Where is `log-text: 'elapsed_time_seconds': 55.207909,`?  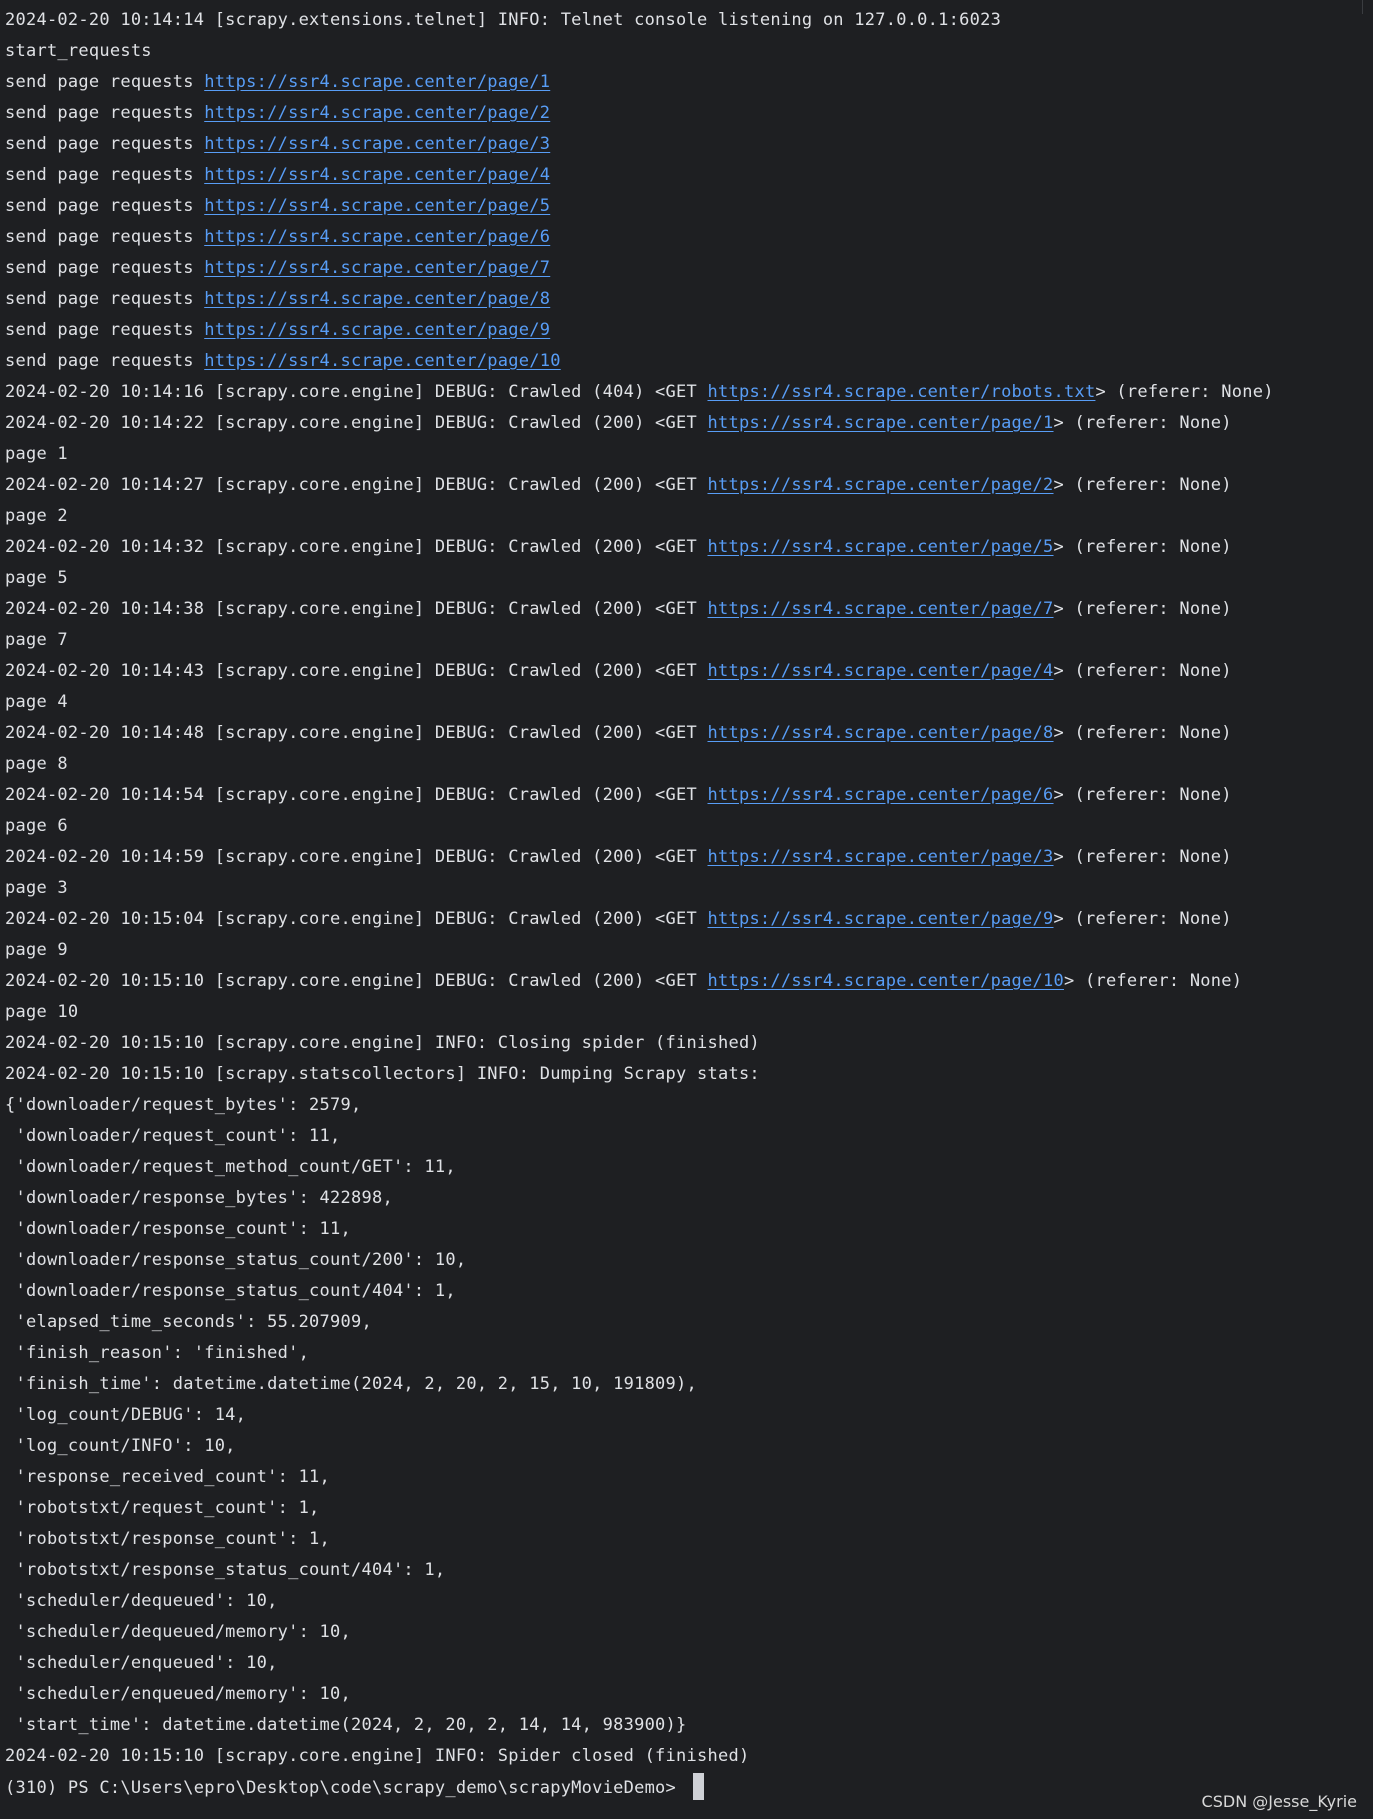 log-text: 'elapsed_time_seconds': 55.207909, is located at coordinates (188, 1322).